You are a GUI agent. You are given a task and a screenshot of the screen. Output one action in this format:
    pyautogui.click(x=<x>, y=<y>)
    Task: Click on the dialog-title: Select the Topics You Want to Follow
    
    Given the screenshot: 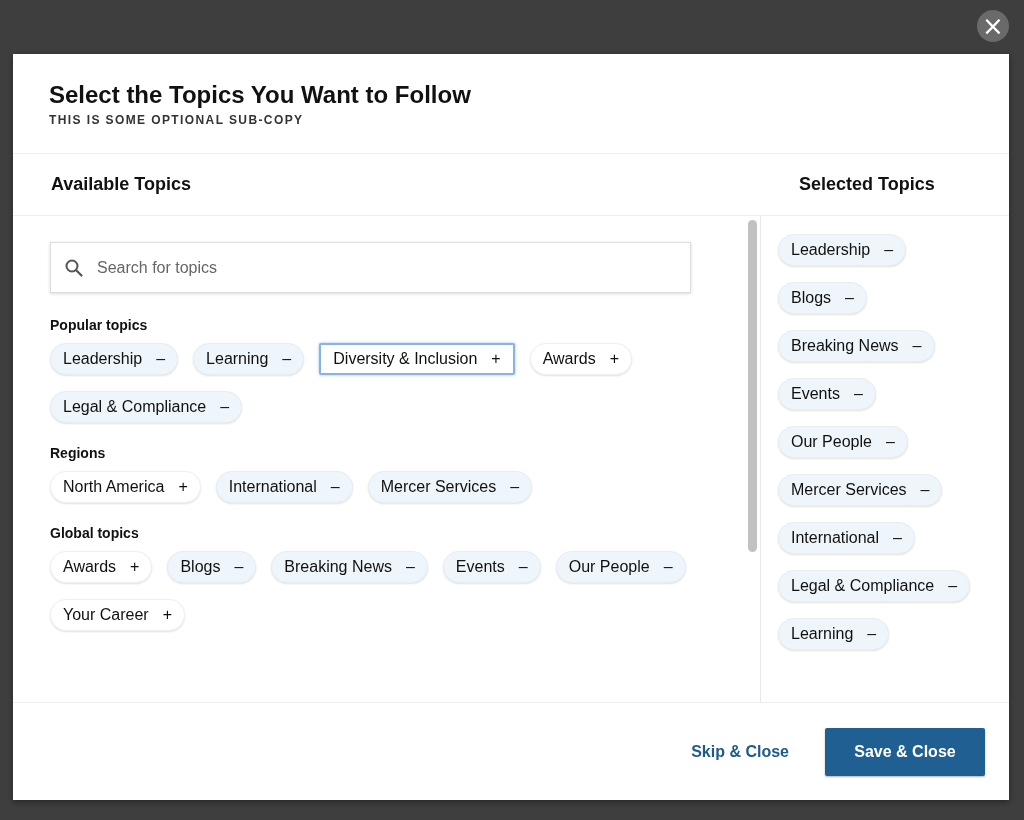 What is the action you would take?
    pyautogui.click(x=260, y=95)
    